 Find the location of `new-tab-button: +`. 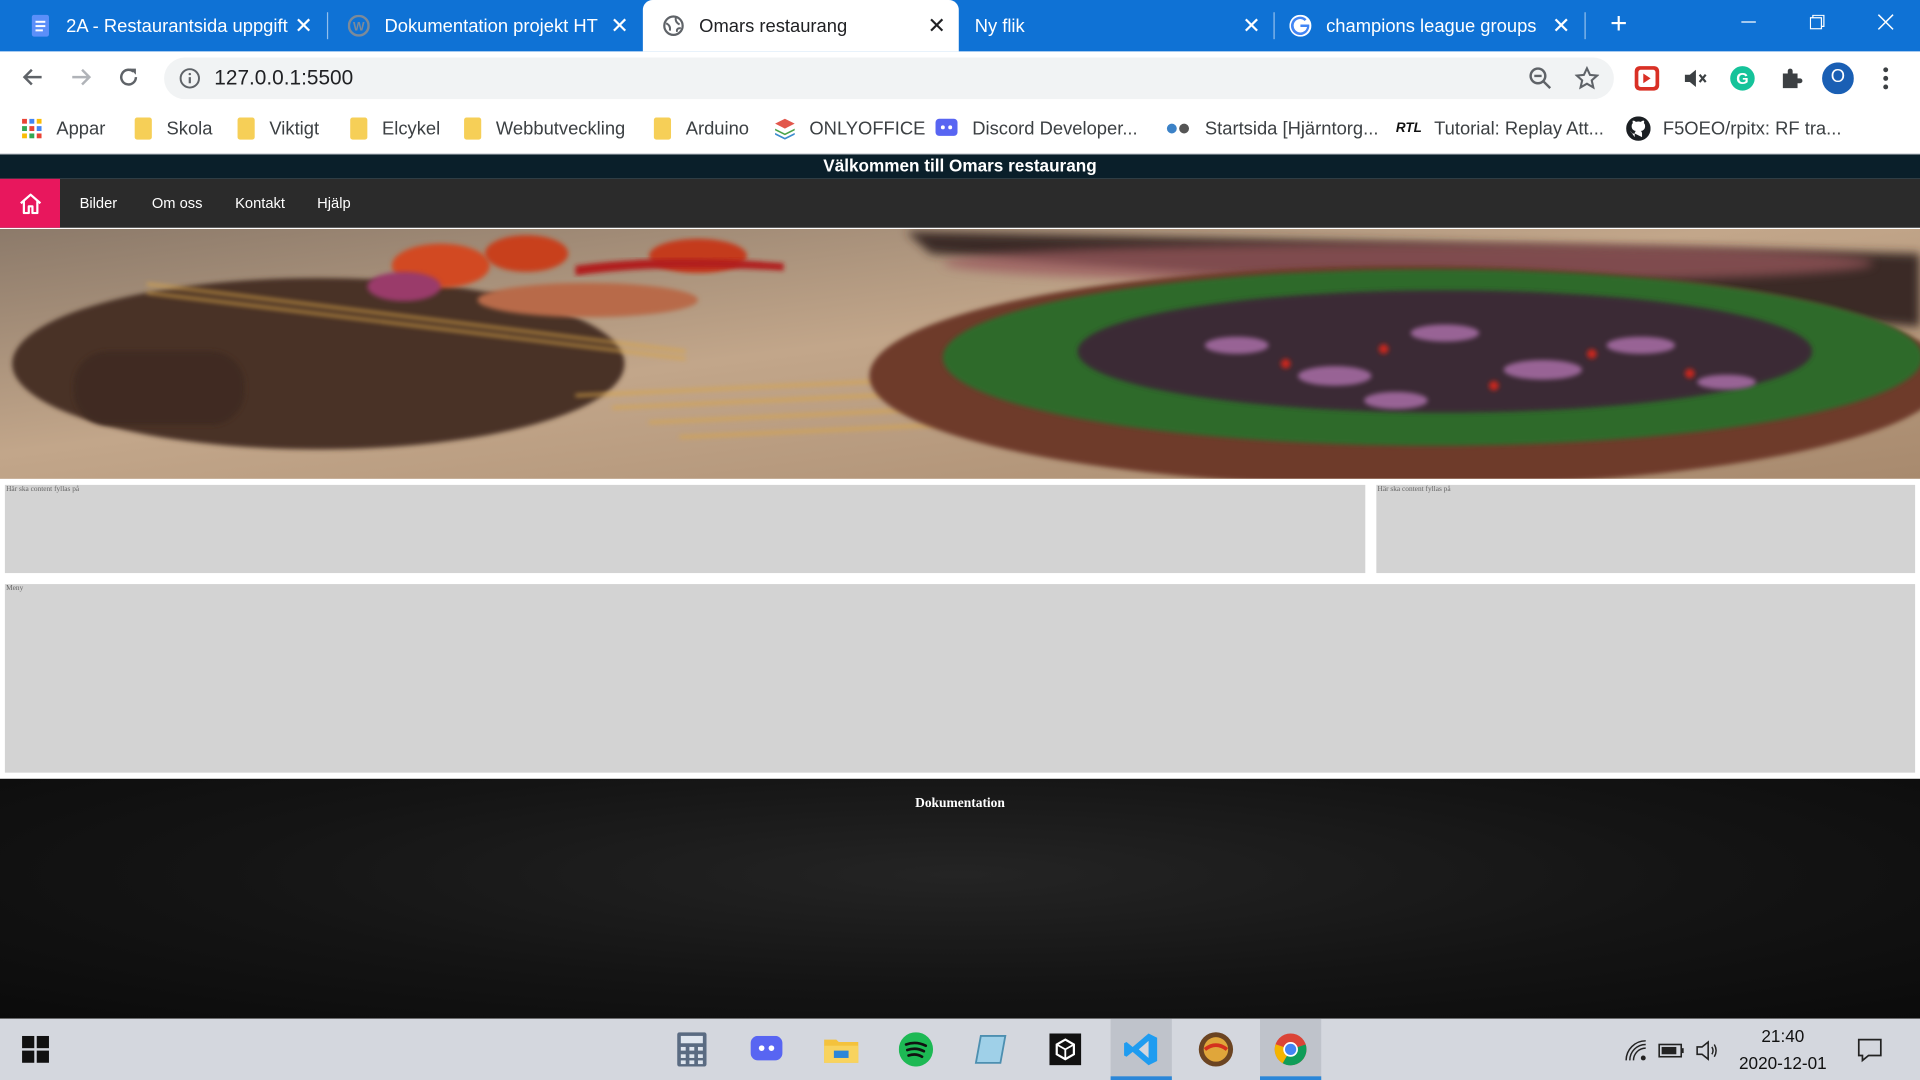

new-tab-button: + is located at coordinates (1619, 24).